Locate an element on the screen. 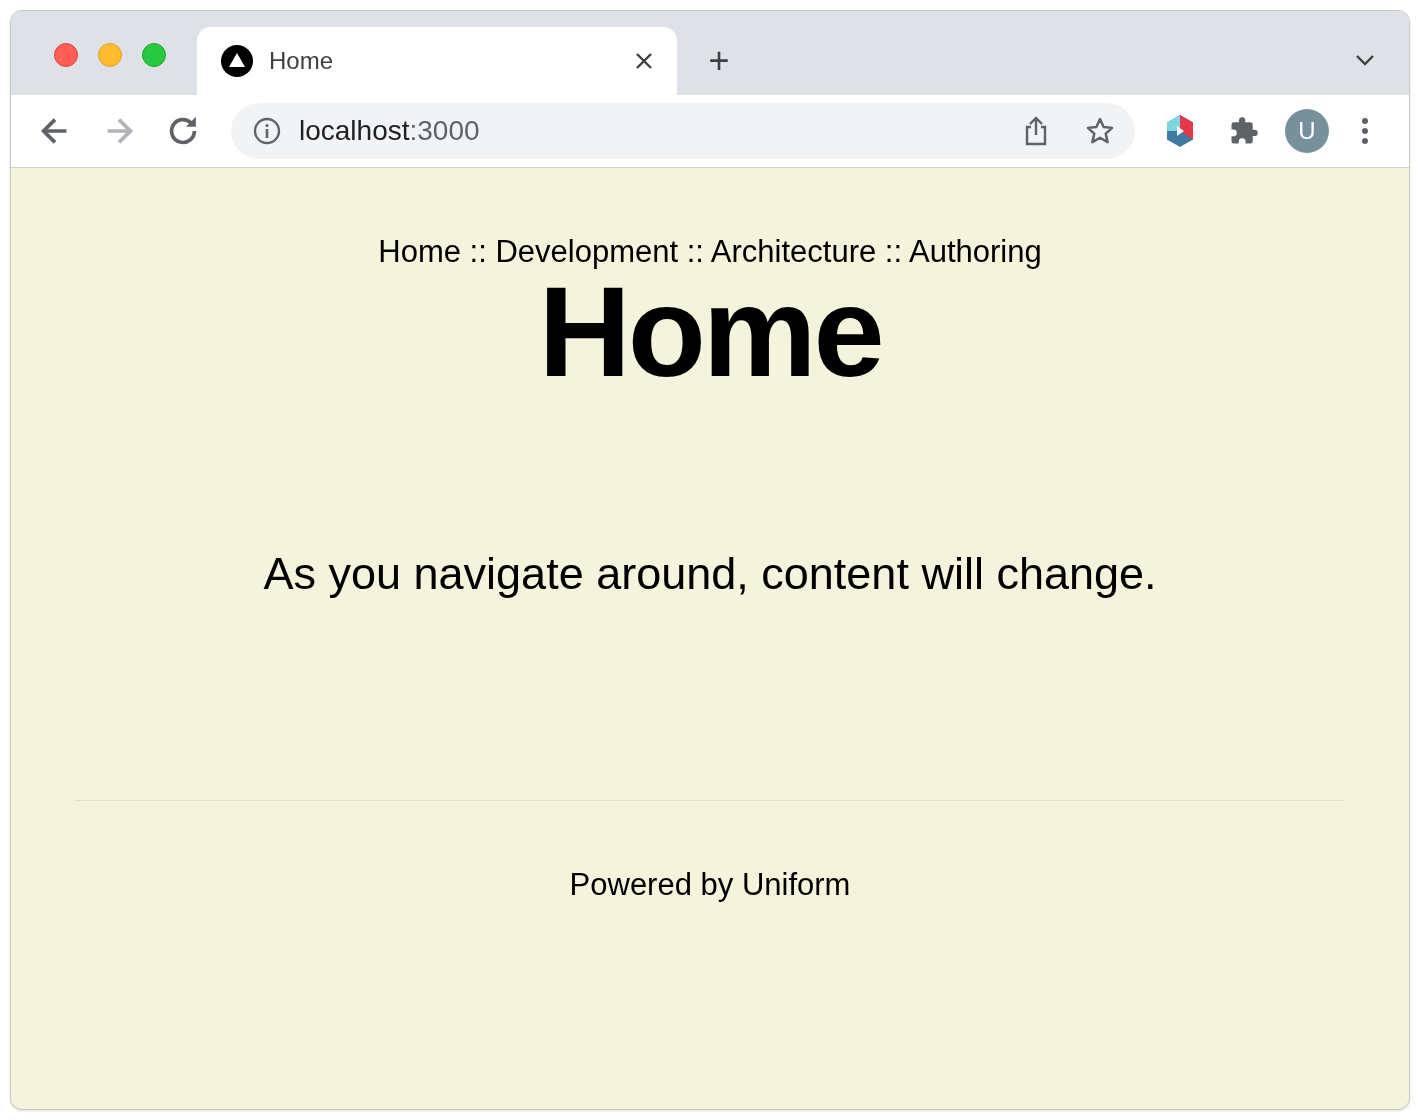 The image size is (1420, 1120). address-bar: localhost:3000 is located at coordinates (683, 131).